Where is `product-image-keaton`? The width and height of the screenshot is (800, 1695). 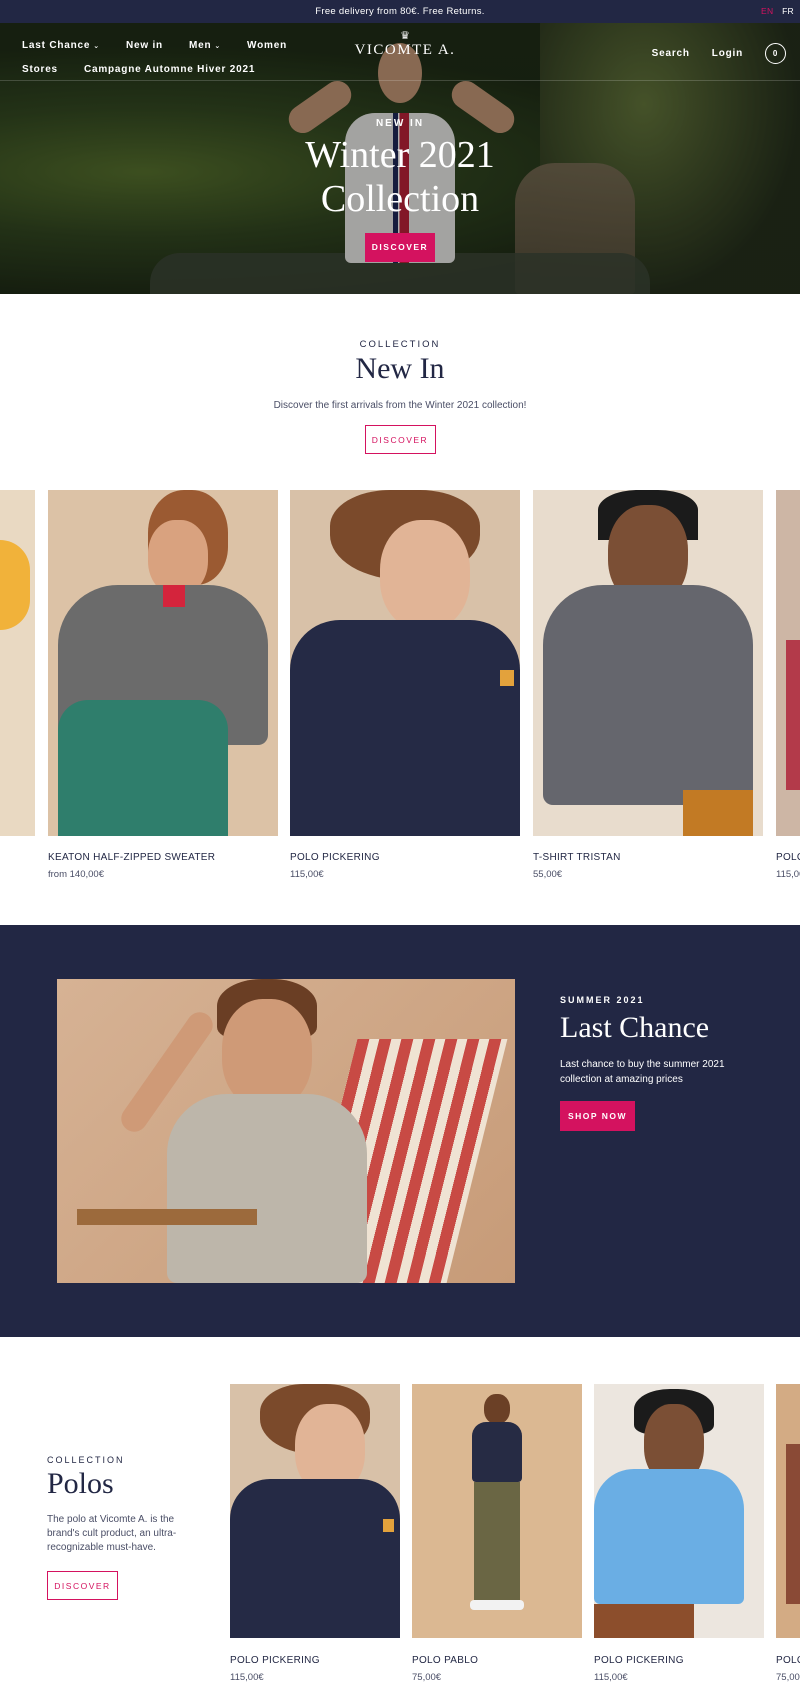
product-image-keaton is located at coordinates (163, 663).